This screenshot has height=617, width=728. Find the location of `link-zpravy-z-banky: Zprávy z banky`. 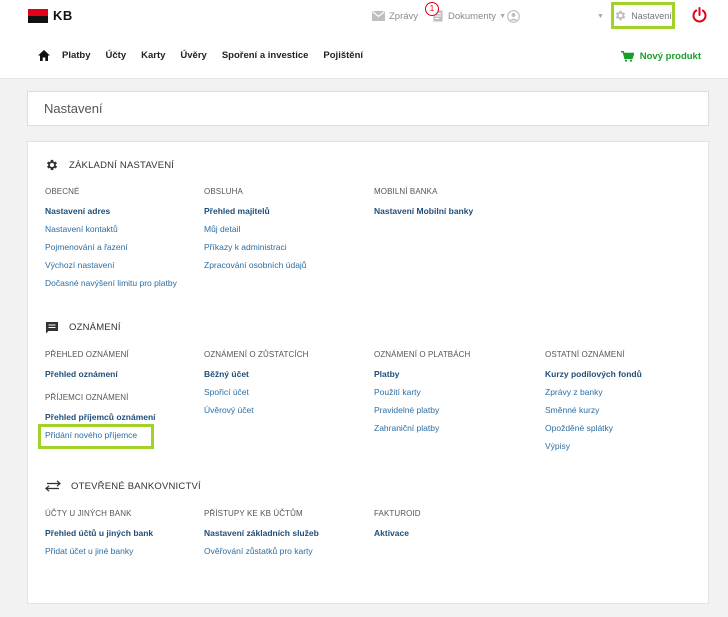

link-zpravy-z-banky: Zprávy z banky is located at coordinates (574, 392).